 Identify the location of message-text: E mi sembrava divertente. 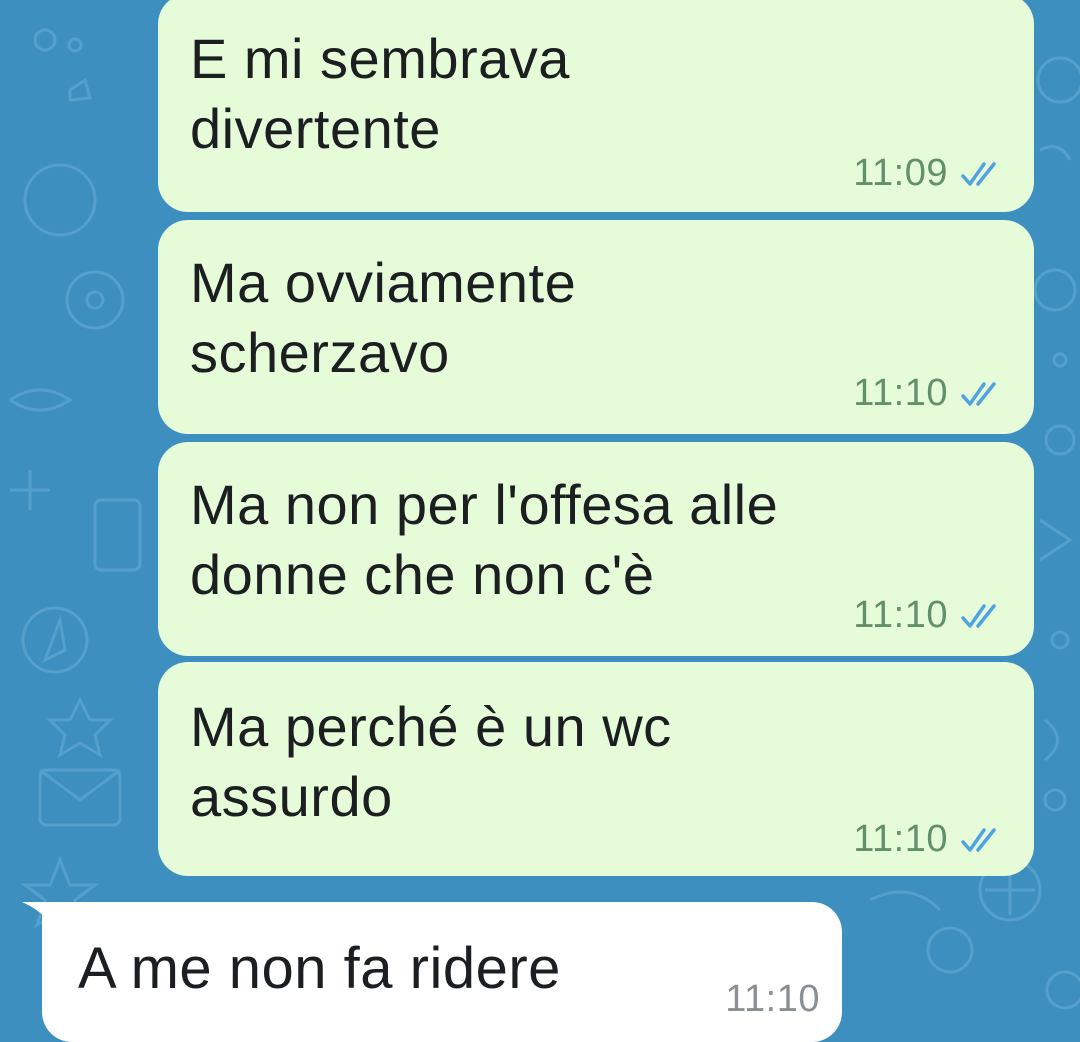
(380, 93).